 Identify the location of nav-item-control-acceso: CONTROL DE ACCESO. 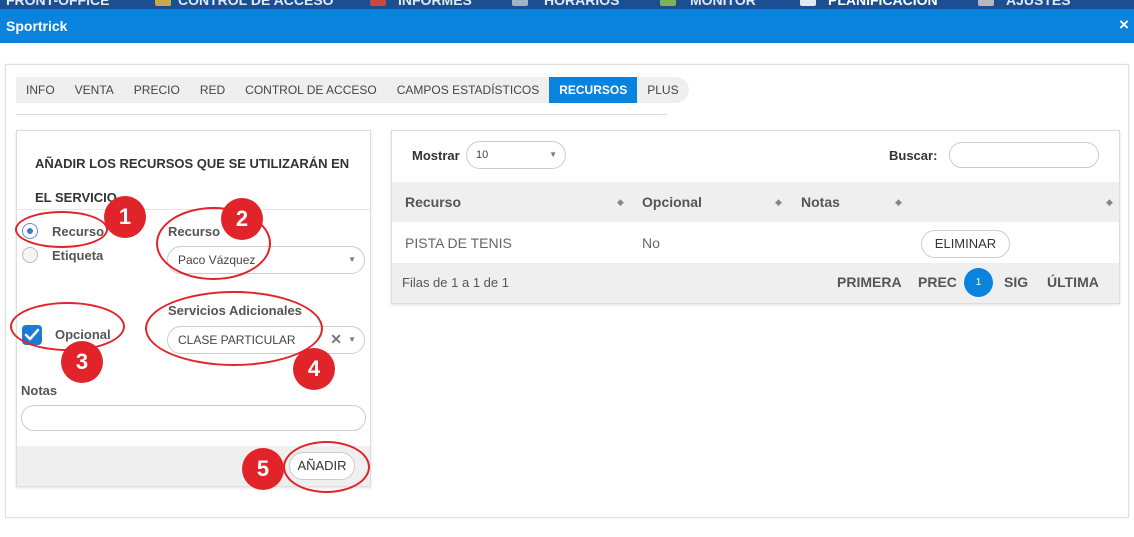
(256, 4).